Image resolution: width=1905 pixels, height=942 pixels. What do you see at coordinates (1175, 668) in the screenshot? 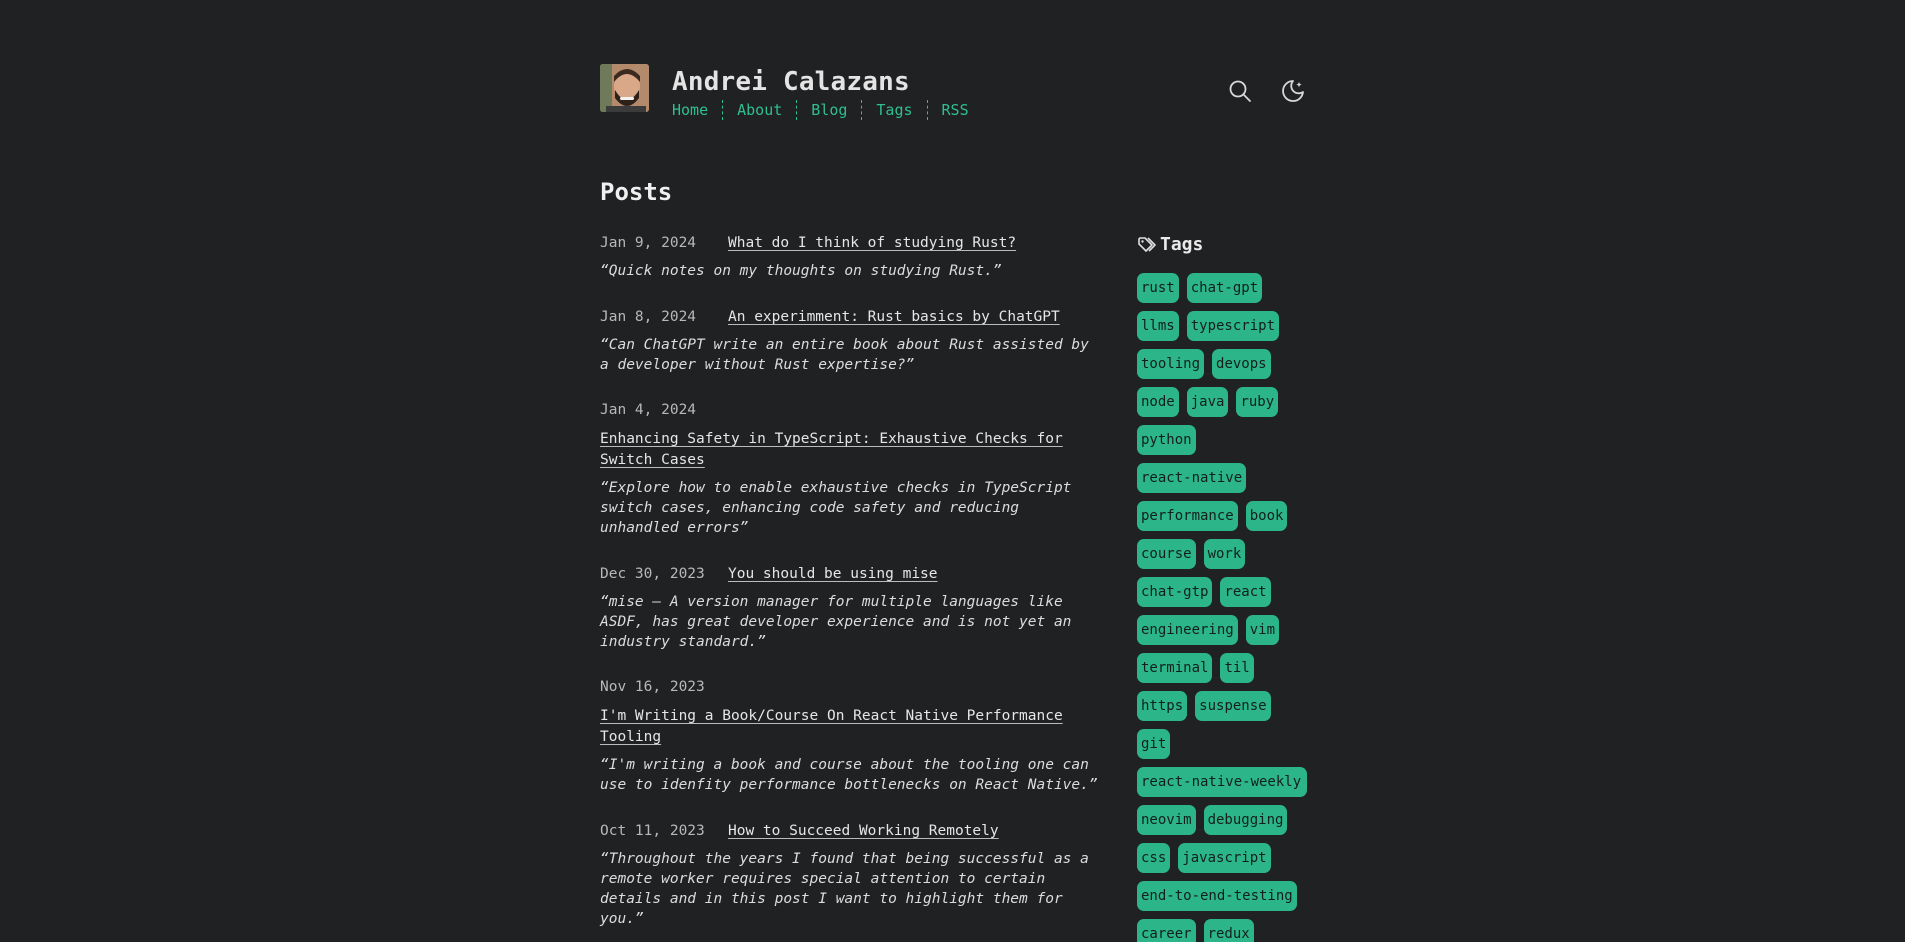
I see `tag-terminal: terminal` at bounding box center [1175, 668].